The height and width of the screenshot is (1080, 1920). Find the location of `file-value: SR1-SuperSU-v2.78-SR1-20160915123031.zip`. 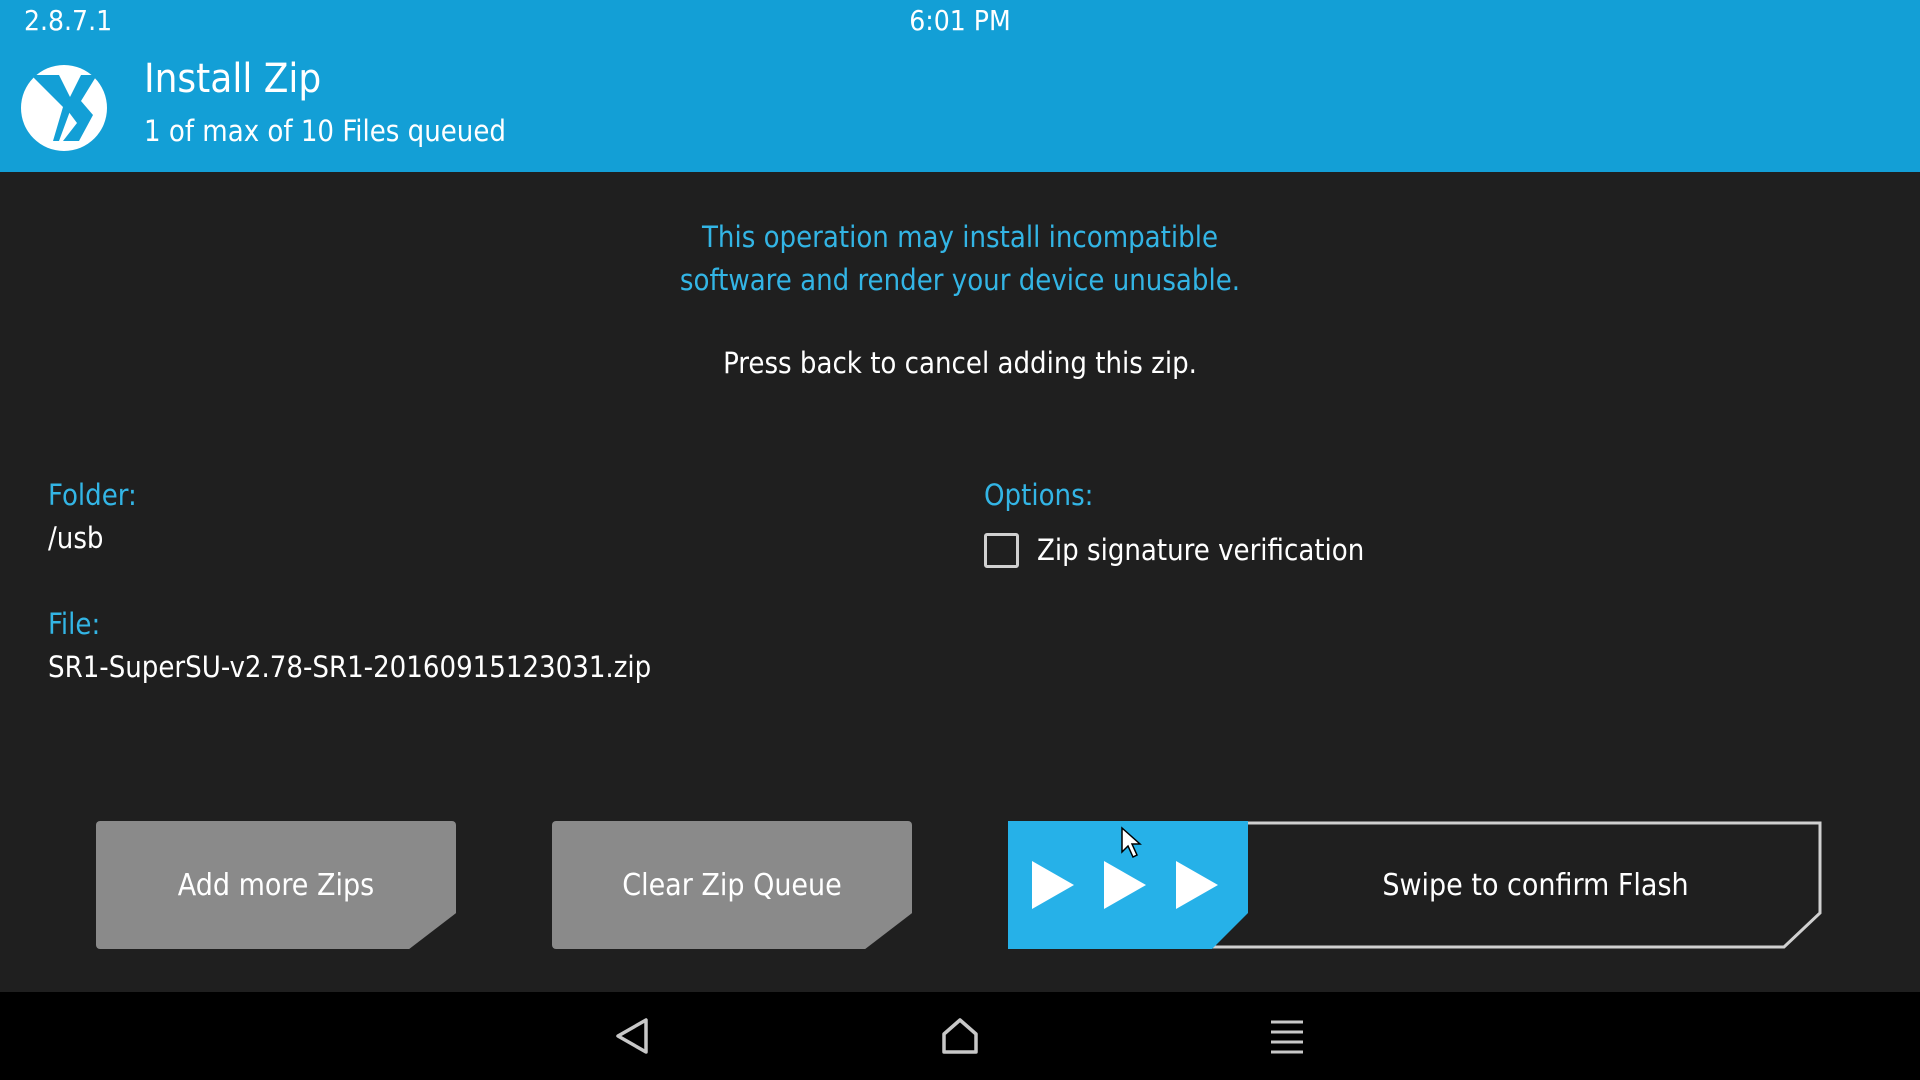

file-value: SR1-SuperSU-v2.78-SR1-20160915123031.zip is located at coordinates (350, 667).